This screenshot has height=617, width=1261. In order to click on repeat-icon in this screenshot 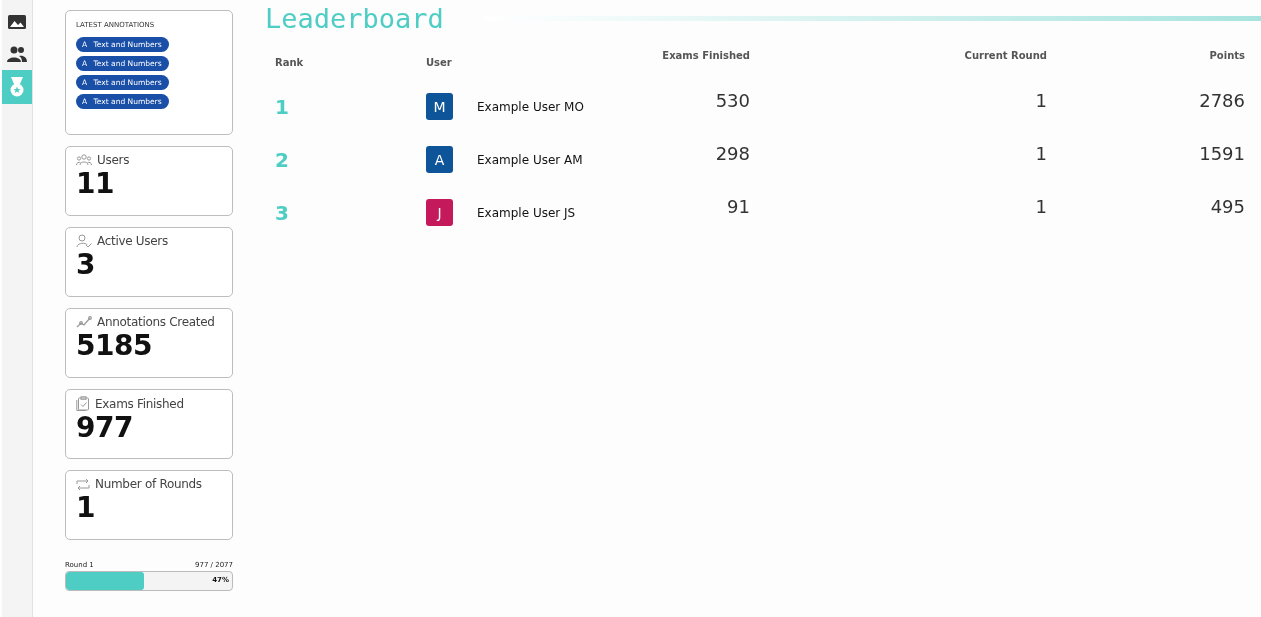, I will do `click(83, 484)`.